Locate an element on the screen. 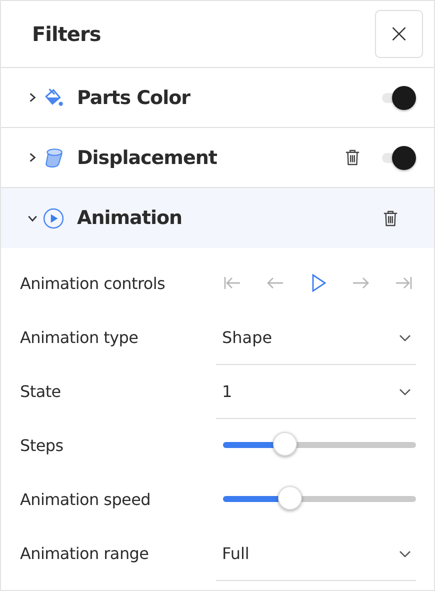 The width and height of the screenshot is (435, 591). setting-label: Steps is located at coordinates (42, 445).